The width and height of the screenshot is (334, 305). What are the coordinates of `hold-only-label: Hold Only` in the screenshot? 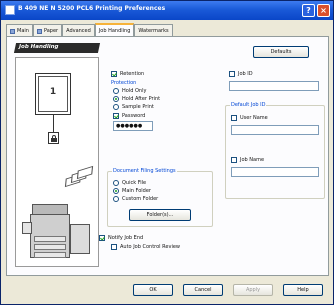 It's located at (134, 91).